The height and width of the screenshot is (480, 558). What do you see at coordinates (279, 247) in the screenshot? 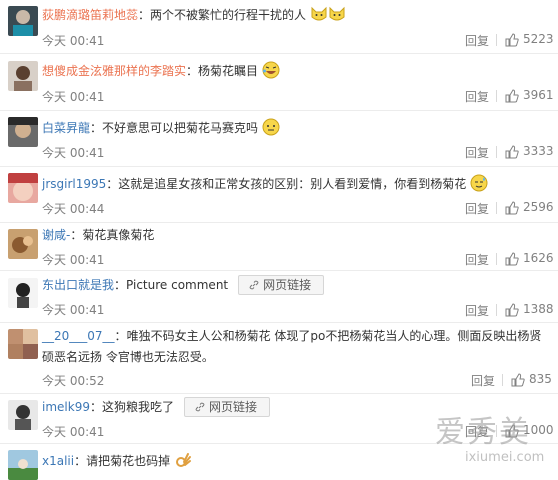
I see `comment-item: 谢咸-：菊花真像菊花 今天 00:41 回复 1626` at bounding box center [279, 247].